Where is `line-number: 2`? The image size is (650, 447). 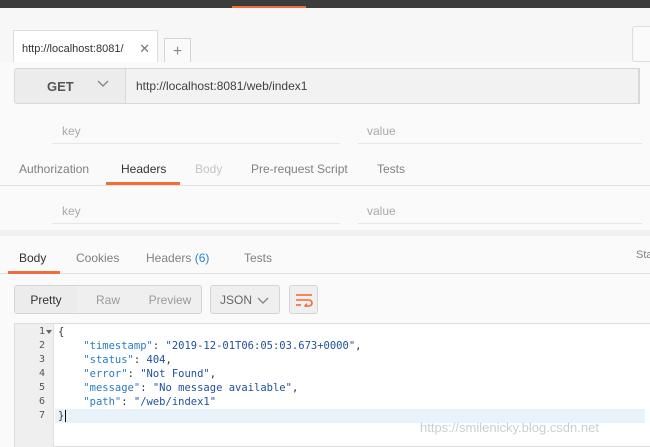 line-number: 2 is located at coordinates (41, 345).